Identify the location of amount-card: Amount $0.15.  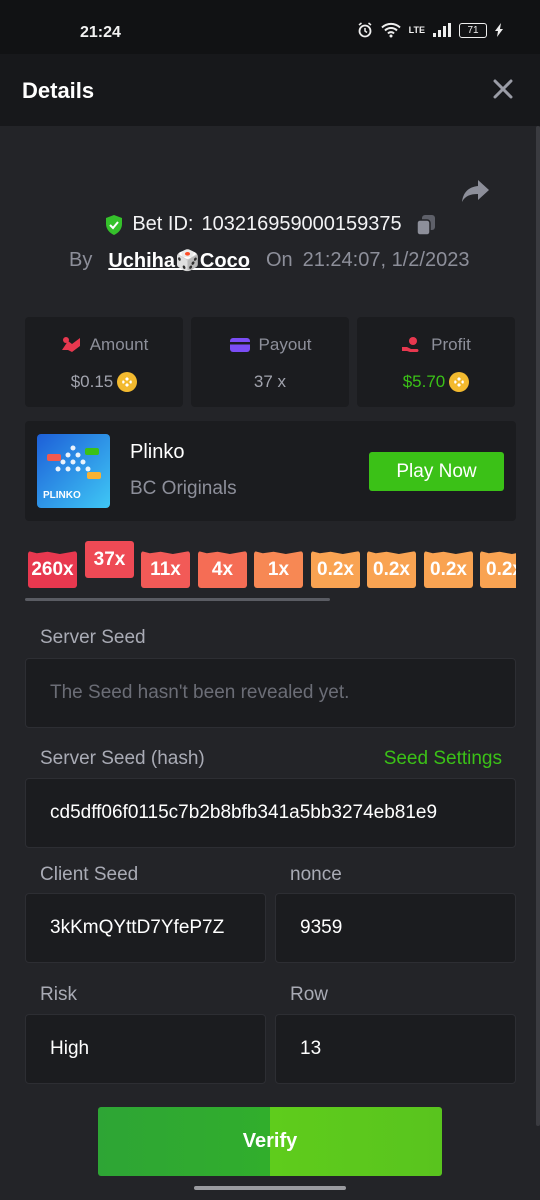
(104, 362).